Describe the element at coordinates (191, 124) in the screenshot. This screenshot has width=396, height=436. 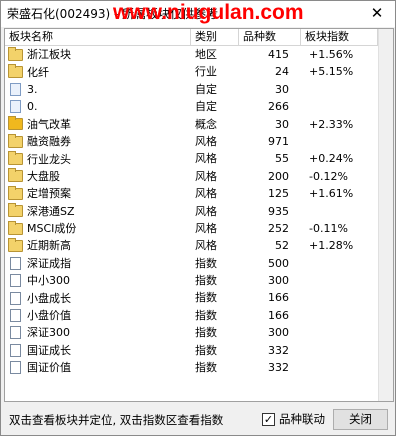
I see `table-row: 油气改革 概念 30 +2.33%` at that location.